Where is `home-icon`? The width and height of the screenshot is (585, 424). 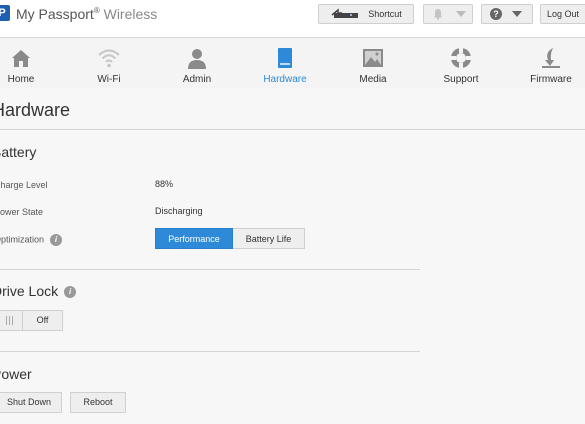 home-icon is located at coordinates (21, 58).